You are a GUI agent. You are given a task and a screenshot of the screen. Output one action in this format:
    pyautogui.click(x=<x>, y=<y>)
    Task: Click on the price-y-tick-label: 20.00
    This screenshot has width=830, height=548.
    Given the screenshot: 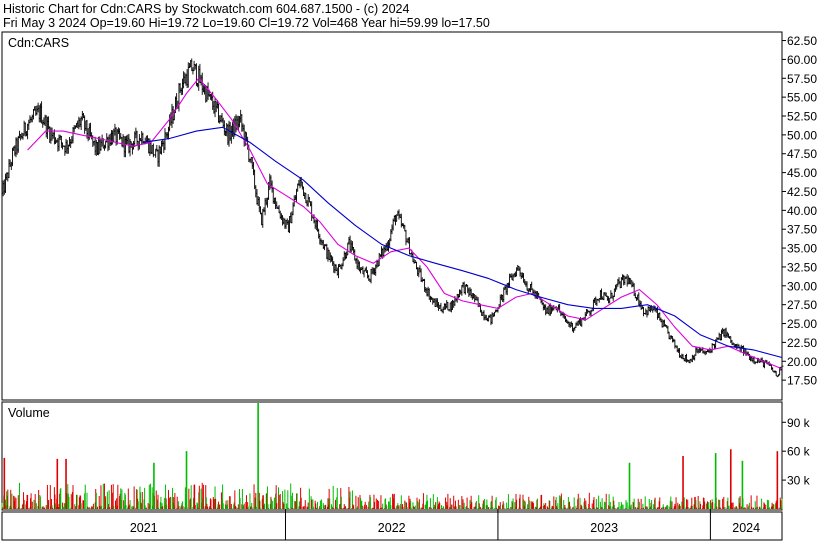 What is the action you would take?
    pyautogui.click(x=802, y=362)
    